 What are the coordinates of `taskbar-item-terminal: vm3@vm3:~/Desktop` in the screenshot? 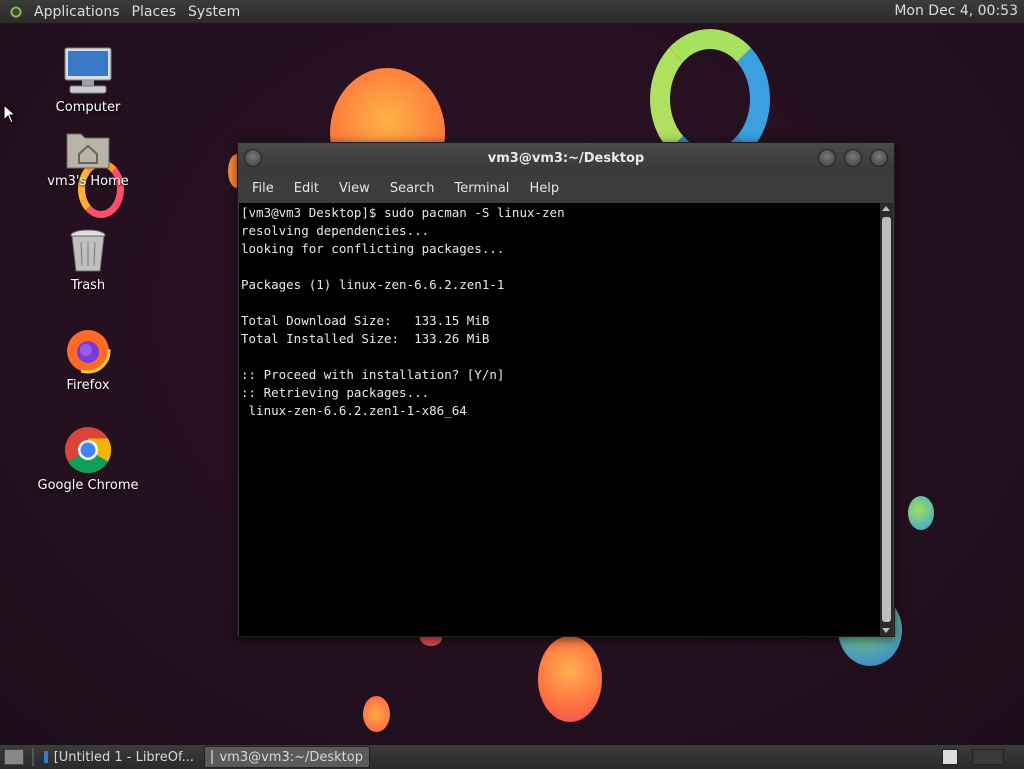 It's located at (287, 757).